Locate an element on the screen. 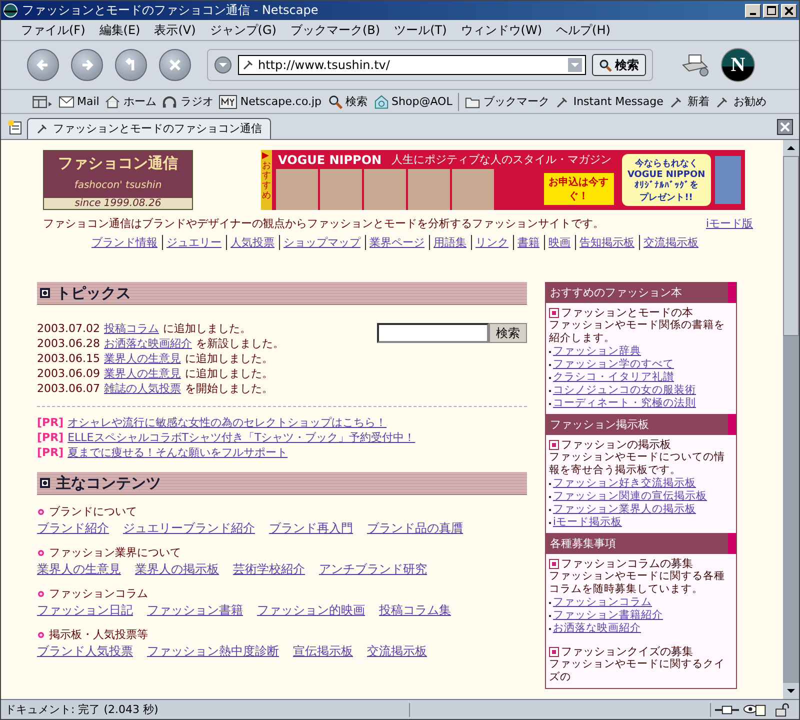  nav-link: 用語集 is located at coordinates (447, 242).